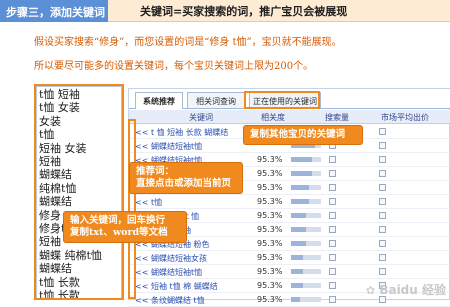 This screenshot has height=307, width=450. What do you see at coordinates (184, 183) in the screenshot?
I see `recommend-body: 直接点击或添加当前页` at bounding box center [184, 183].